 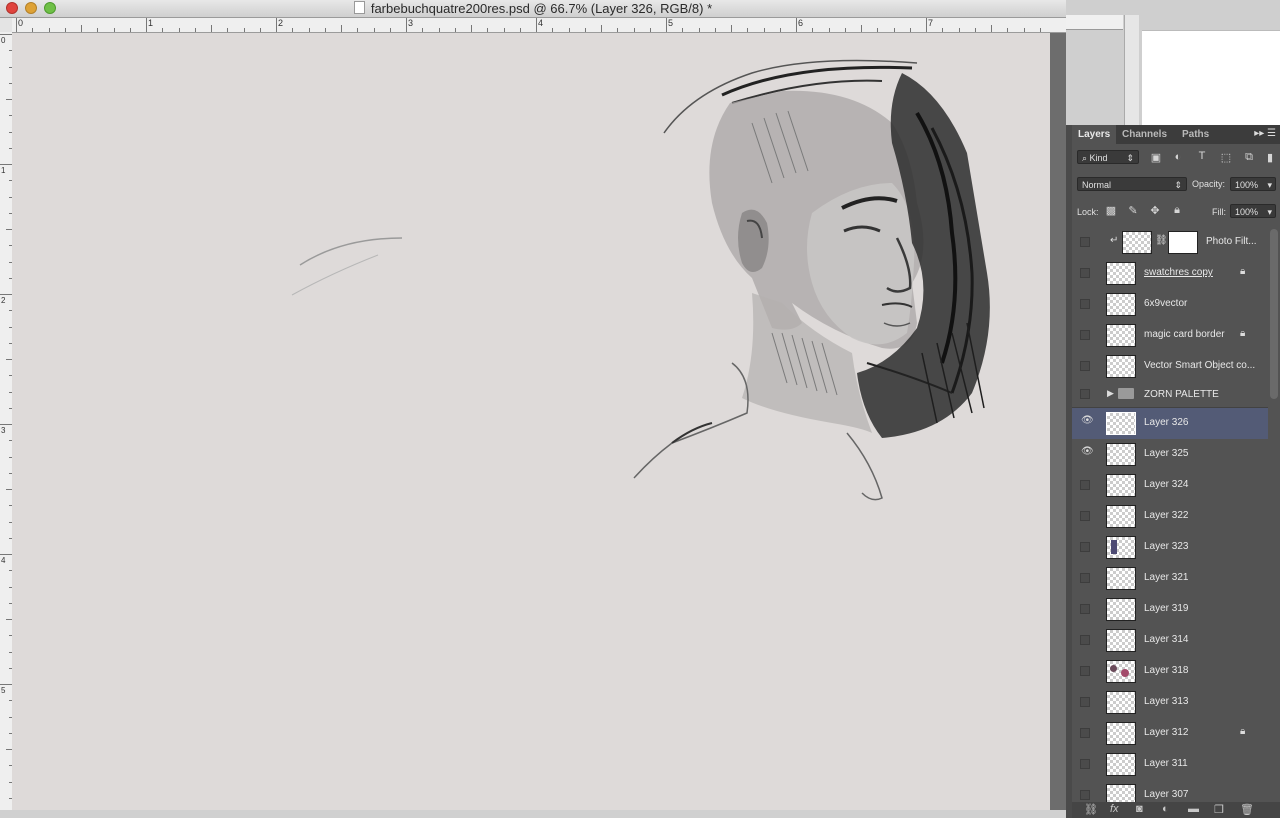 I want to click on horizontal-ruler: 0 1 2 3 4 5 6 7, so click(x=539, y=25).